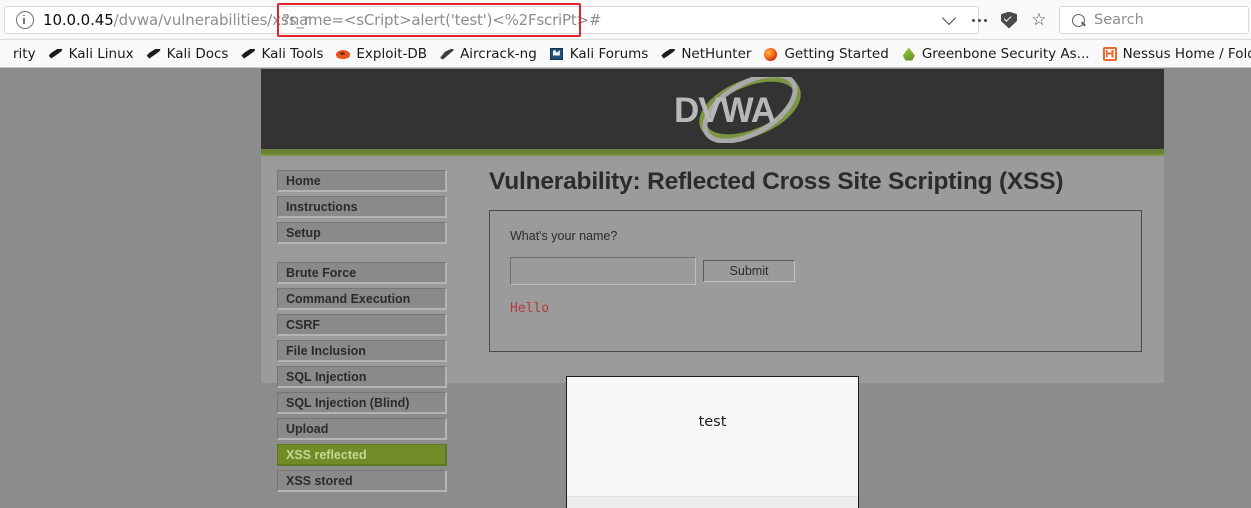  Describe the element at coordinates (447, 54) in the screenshot. I see `aircrack-ng-icon` at that location.